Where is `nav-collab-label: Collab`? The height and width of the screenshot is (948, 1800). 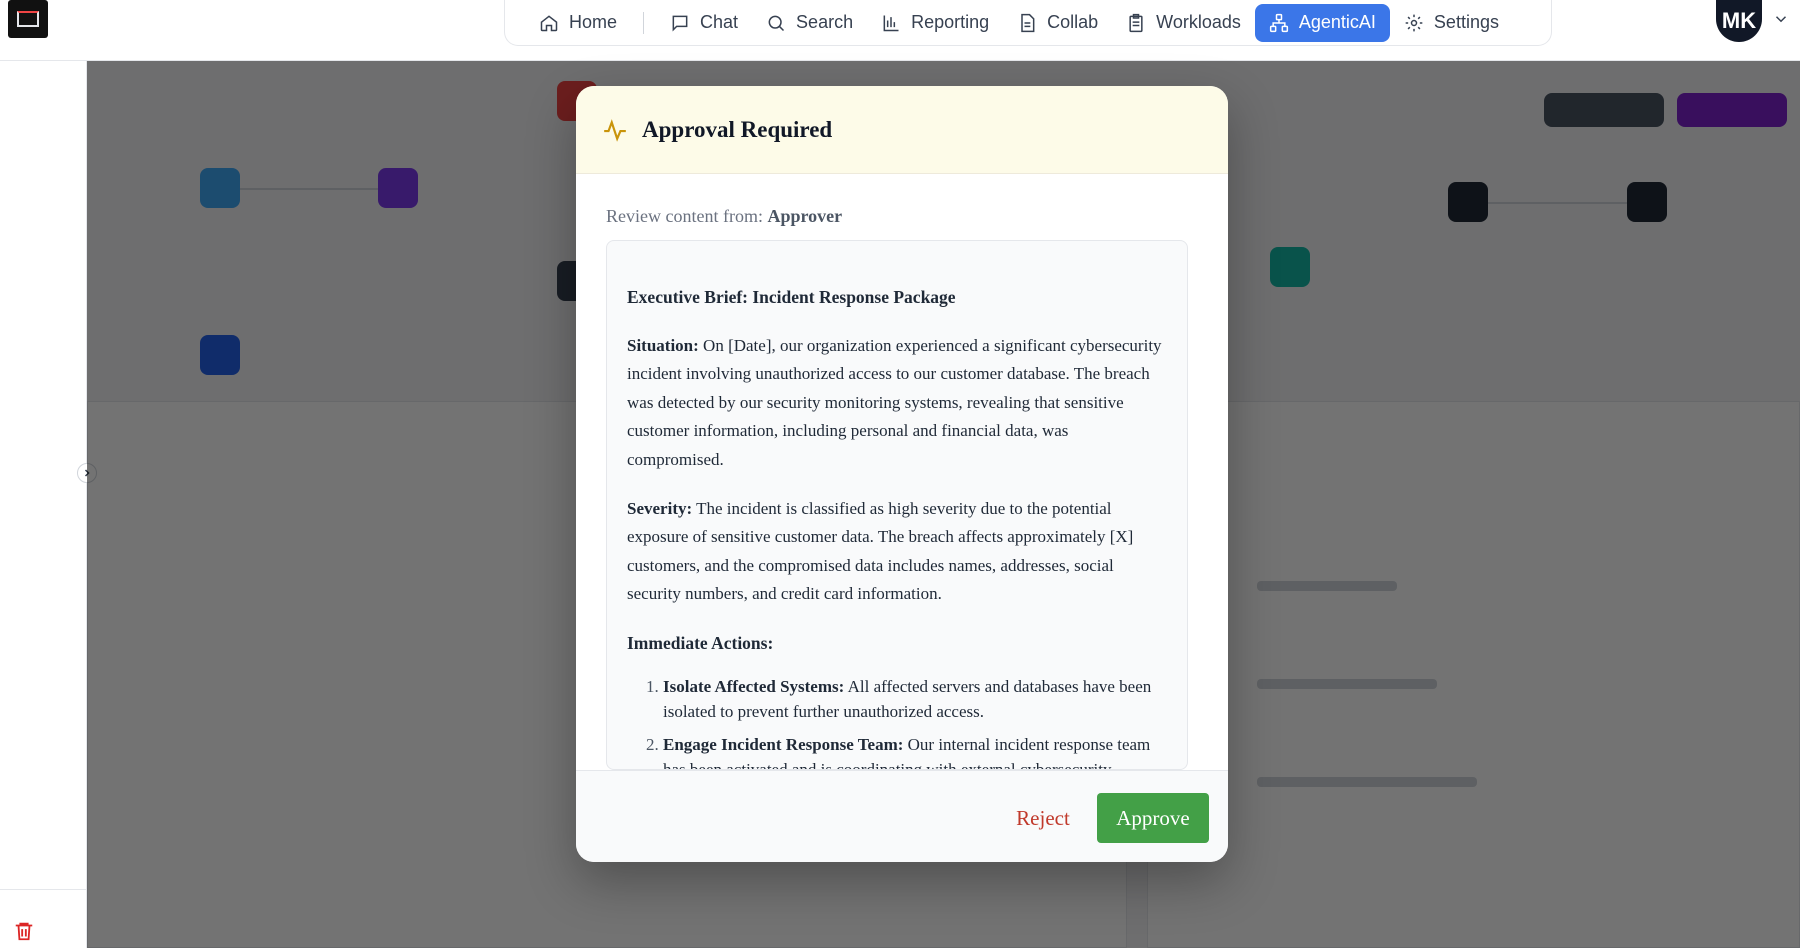 nav-collab-label: Collab is located at coordinates (1073, 22).